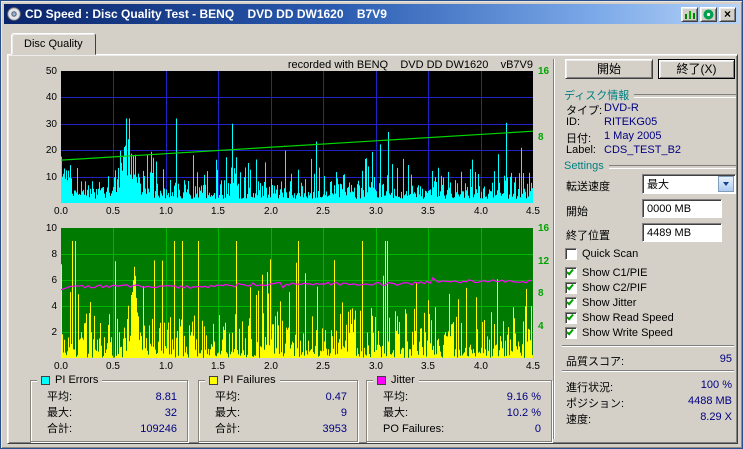 The image size is (743, 449). I want to click on stat-row: 合計: 3953, so click(278, 429).